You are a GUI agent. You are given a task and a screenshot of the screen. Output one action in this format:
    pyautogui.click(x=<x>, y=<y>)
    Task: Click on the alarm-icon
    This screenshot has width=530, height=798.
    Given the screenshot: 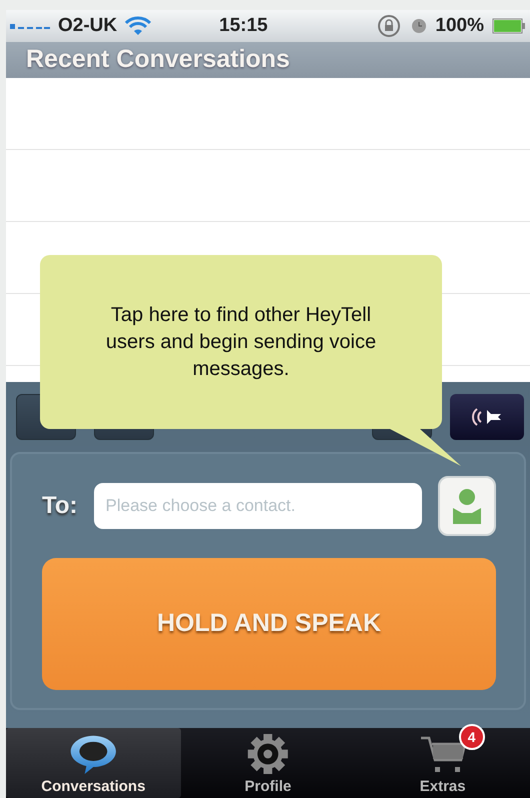 What is the action you would take?
    pyautogui.click(x=419, y=26)
    